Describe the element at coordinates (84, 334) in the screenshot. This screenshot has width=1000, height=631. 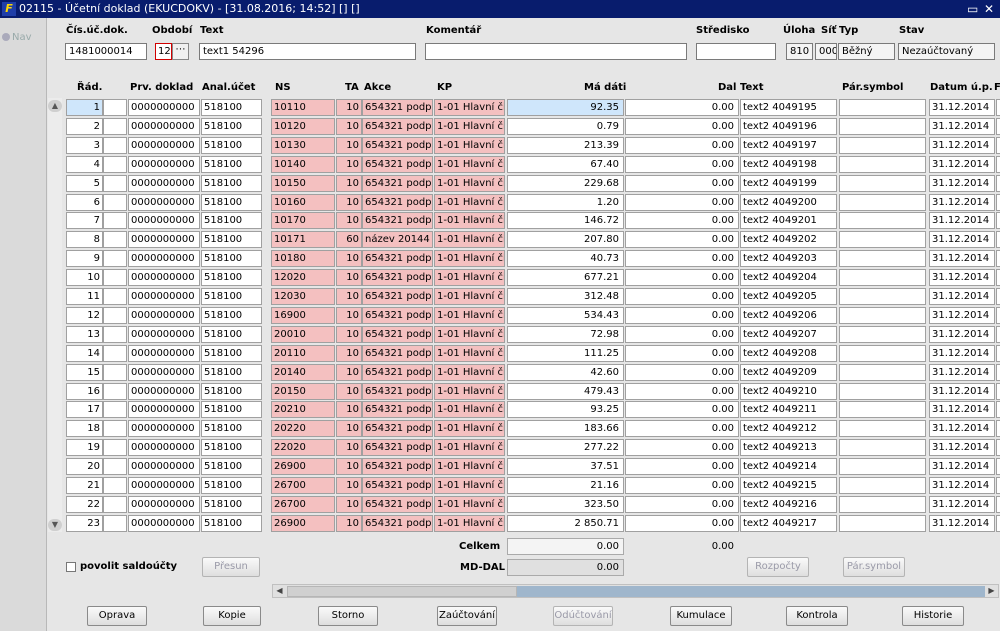
I see `cell-rad: 13` at that location.